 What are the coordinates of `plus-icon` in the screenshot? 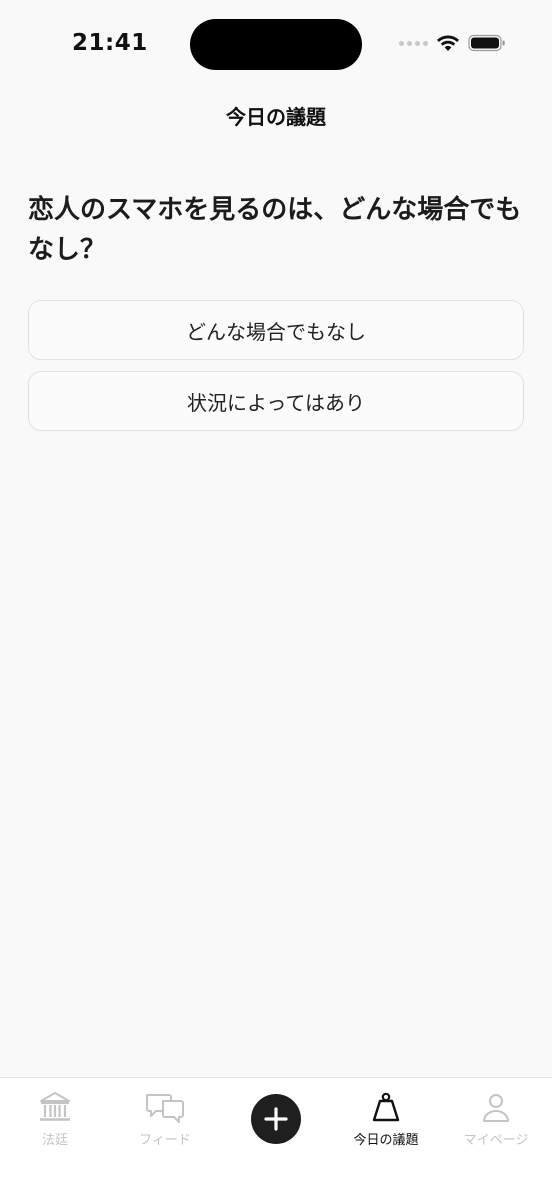 It's located at (276, 1119).